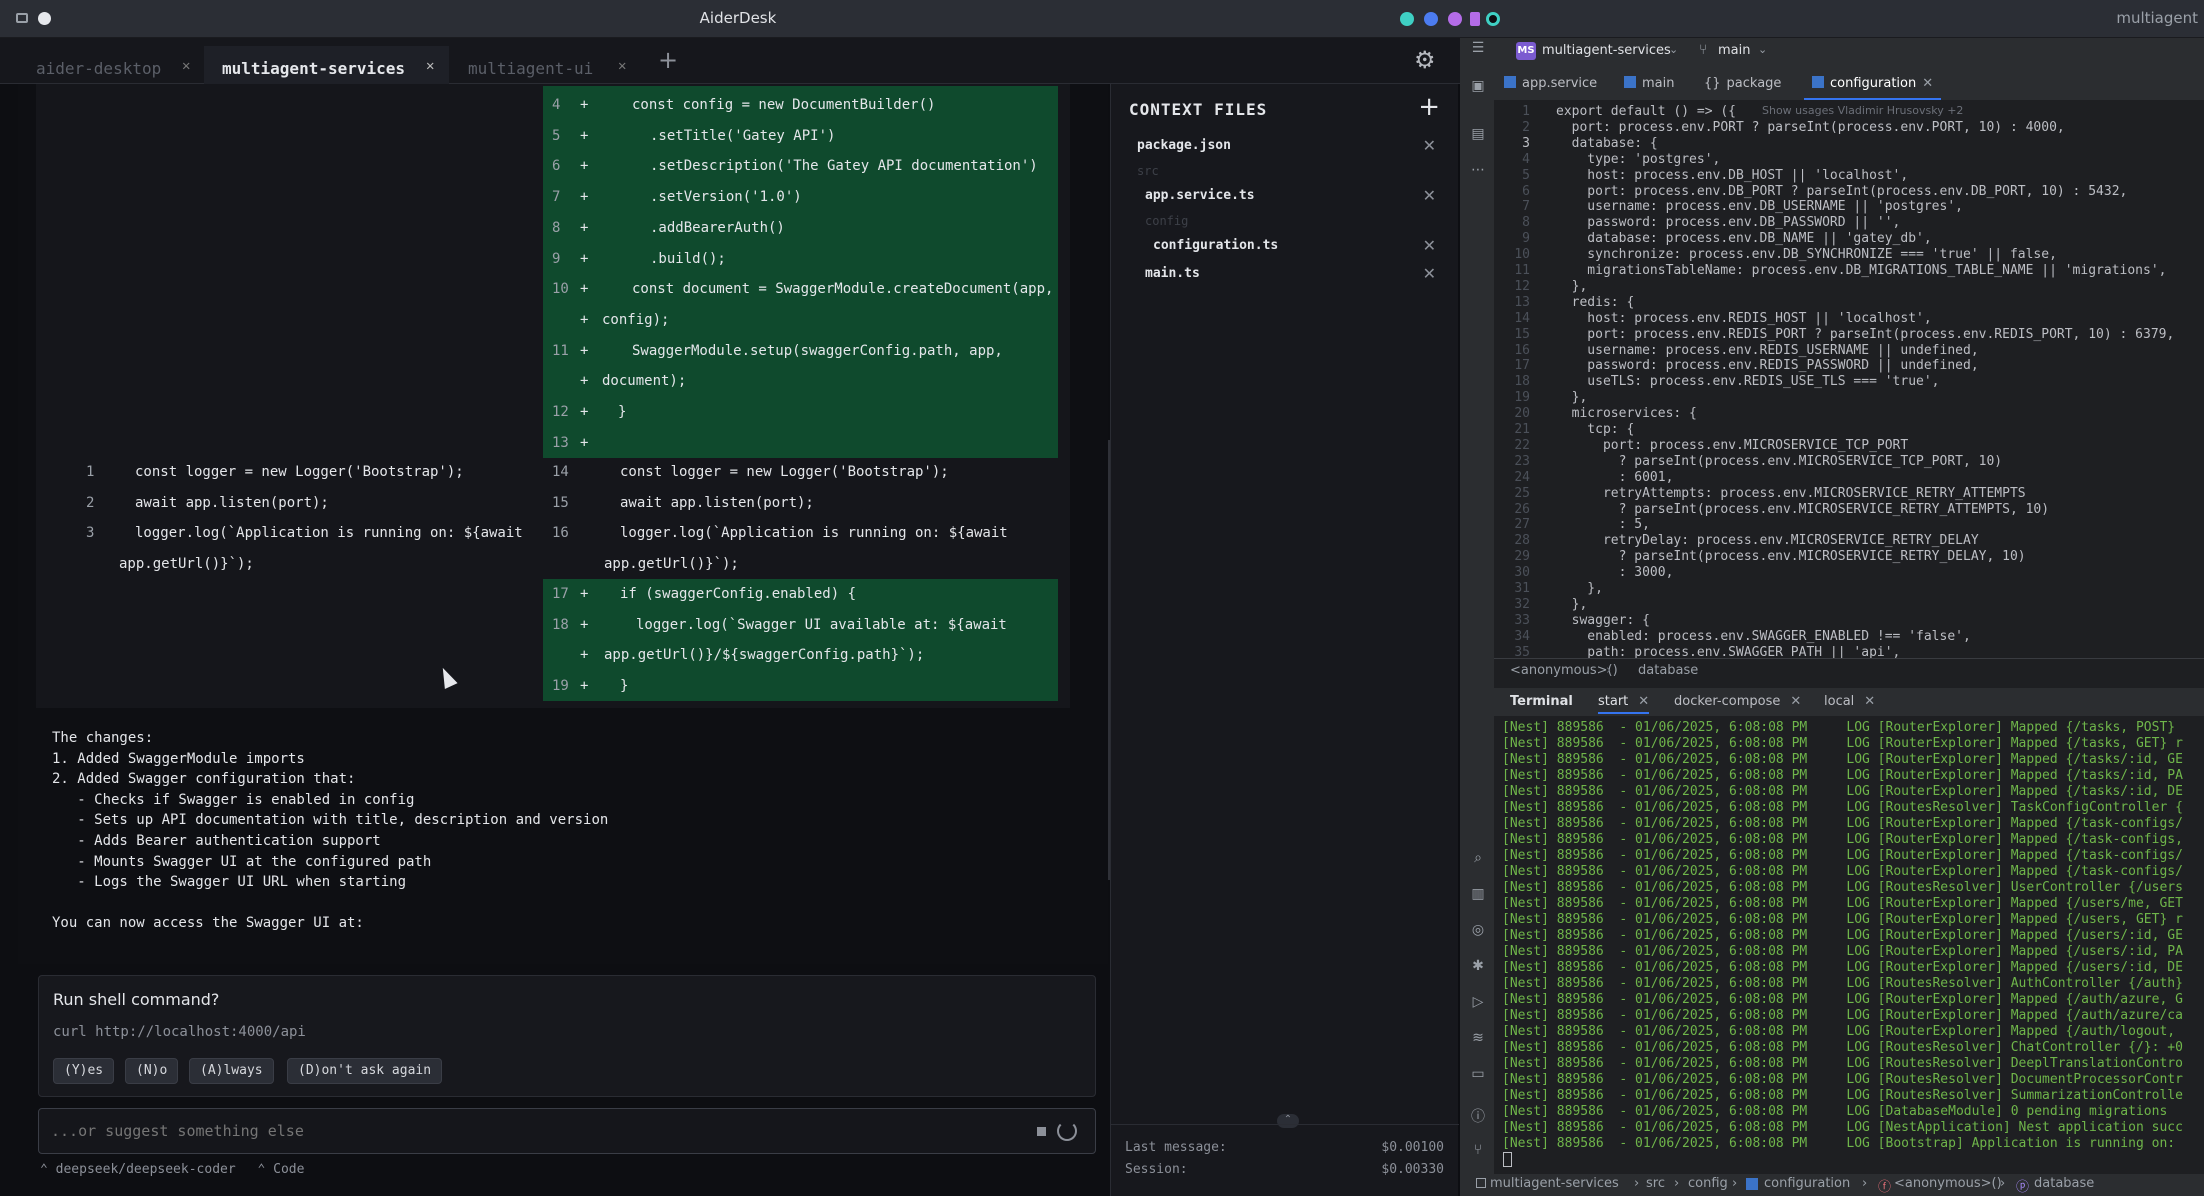 The height and width of the screenshot is (1196, 2204). What do you see at coordinates (1288, 1121) in the screenshot?
I see `collapse-chevron-icon: ⌃` at bounding box center [1288, 1121].